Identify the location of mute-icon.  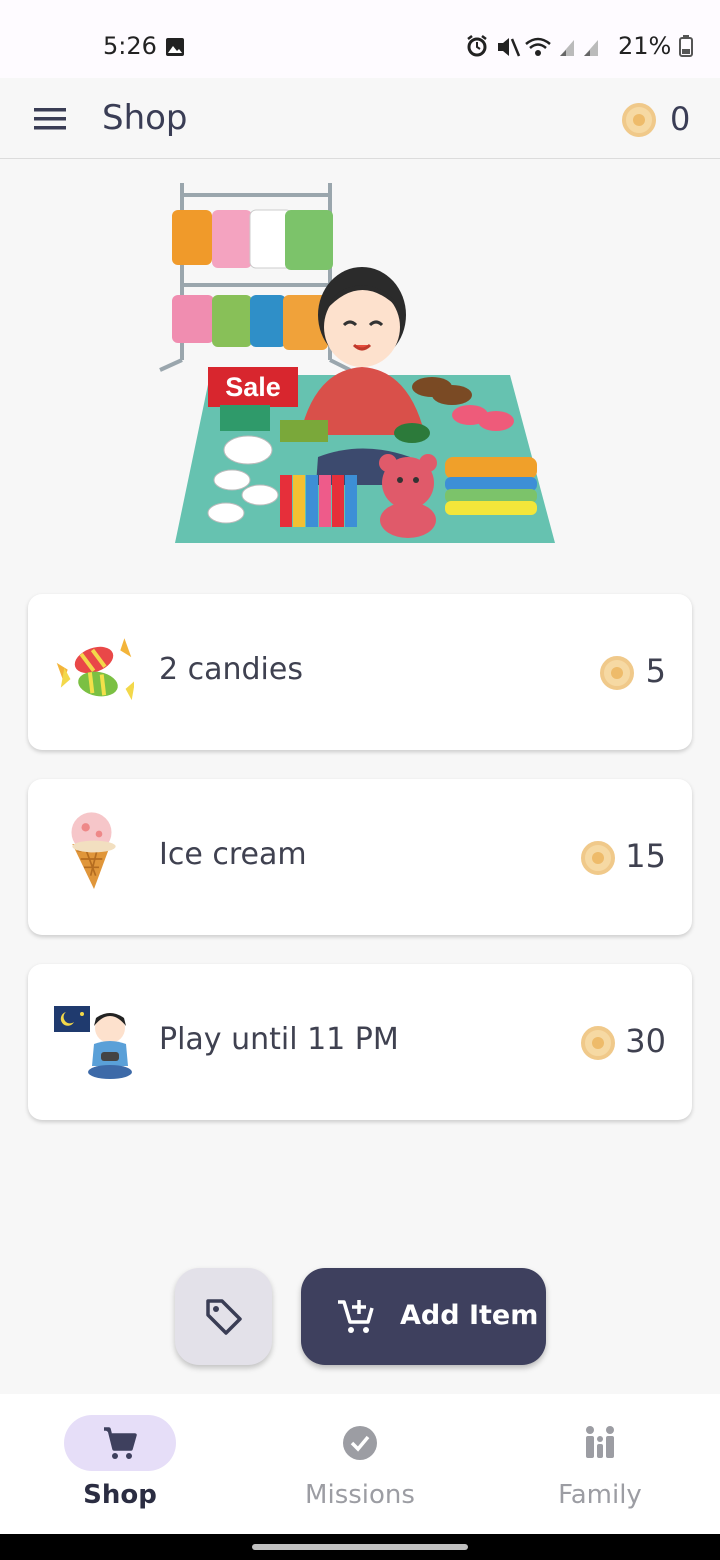
(509, 47).